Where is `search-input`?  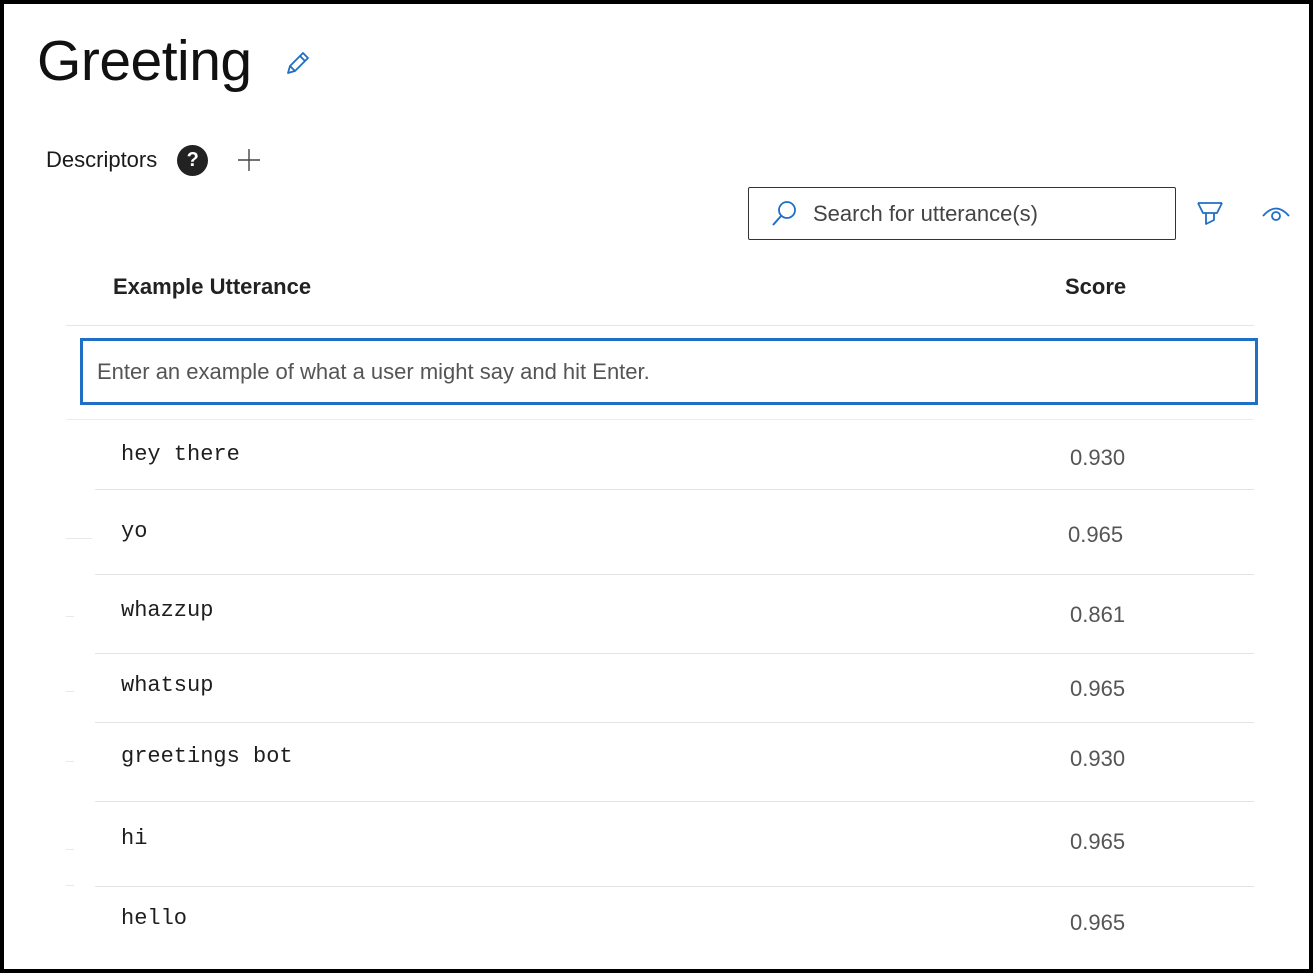 search-input is located at coordinates (983, 213).